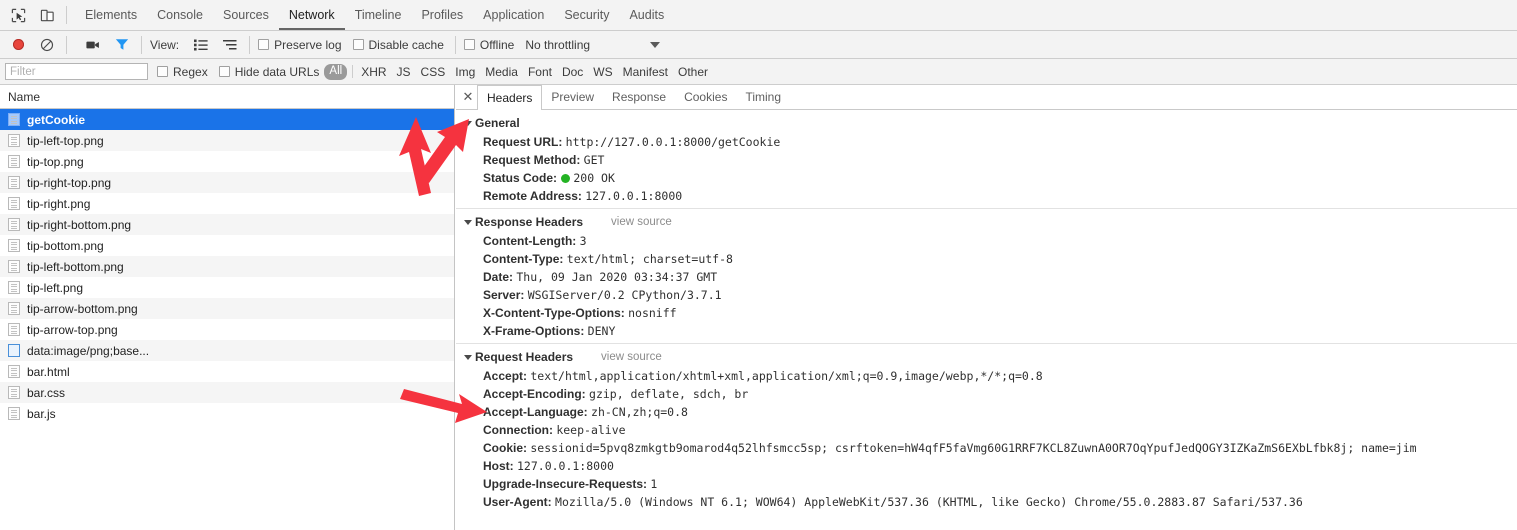 The height and width of the screenshot is (530, 1517). Describe the element at coordinates (465, 72) in the screenshot. I see `filter-type-img: Img` at that location.